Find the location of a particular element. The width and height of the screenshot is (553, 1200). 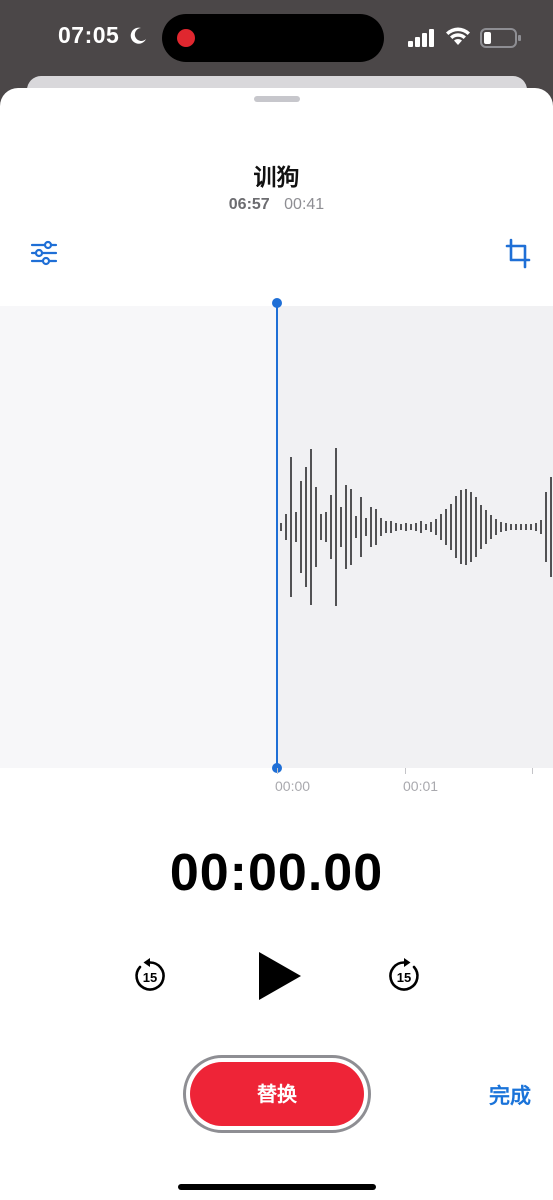

skip-back-label: 15 is located at coordinates (150, 977).